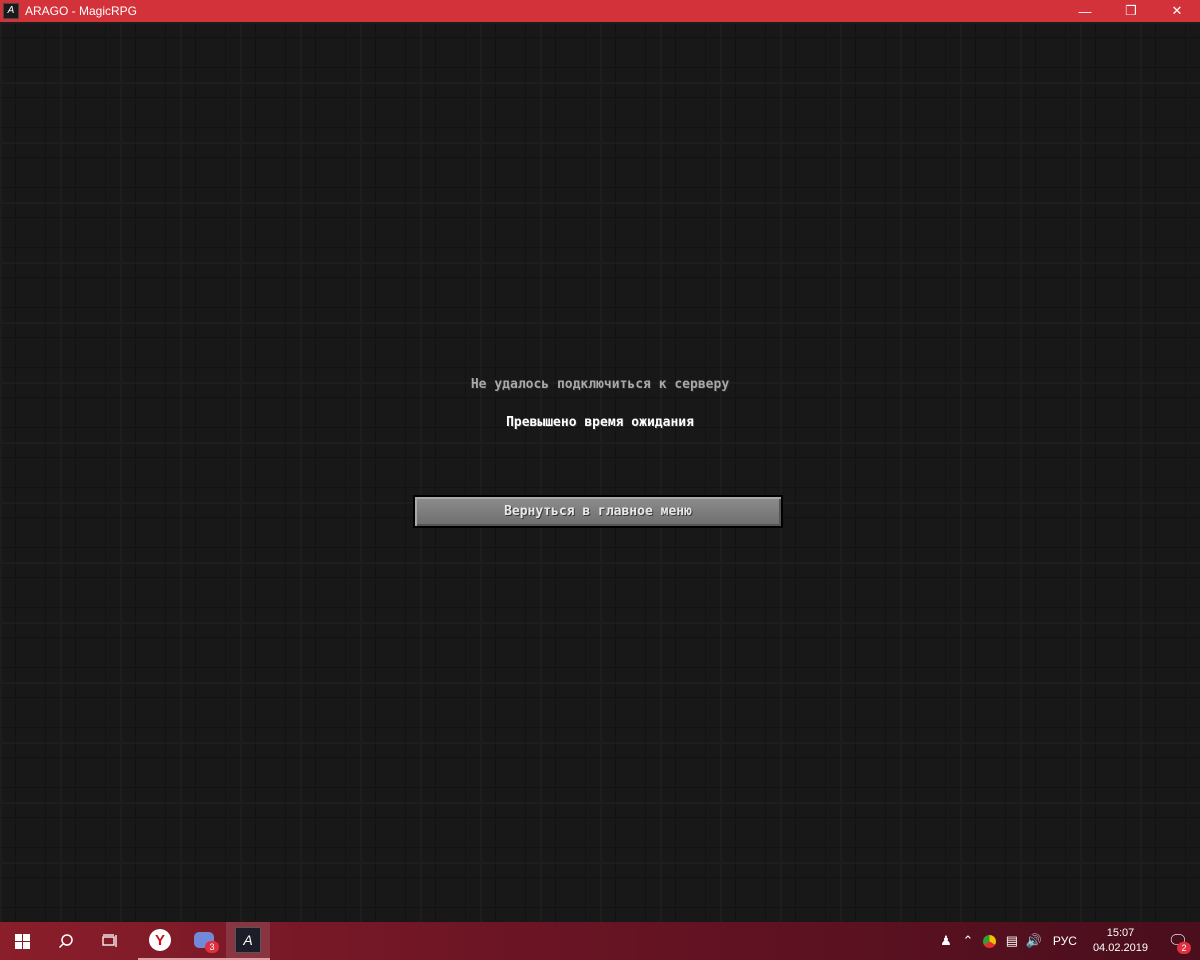  Describe the element at coordinates (1085, 11) in the screenshot. I see `minimize-button: —` at that location.